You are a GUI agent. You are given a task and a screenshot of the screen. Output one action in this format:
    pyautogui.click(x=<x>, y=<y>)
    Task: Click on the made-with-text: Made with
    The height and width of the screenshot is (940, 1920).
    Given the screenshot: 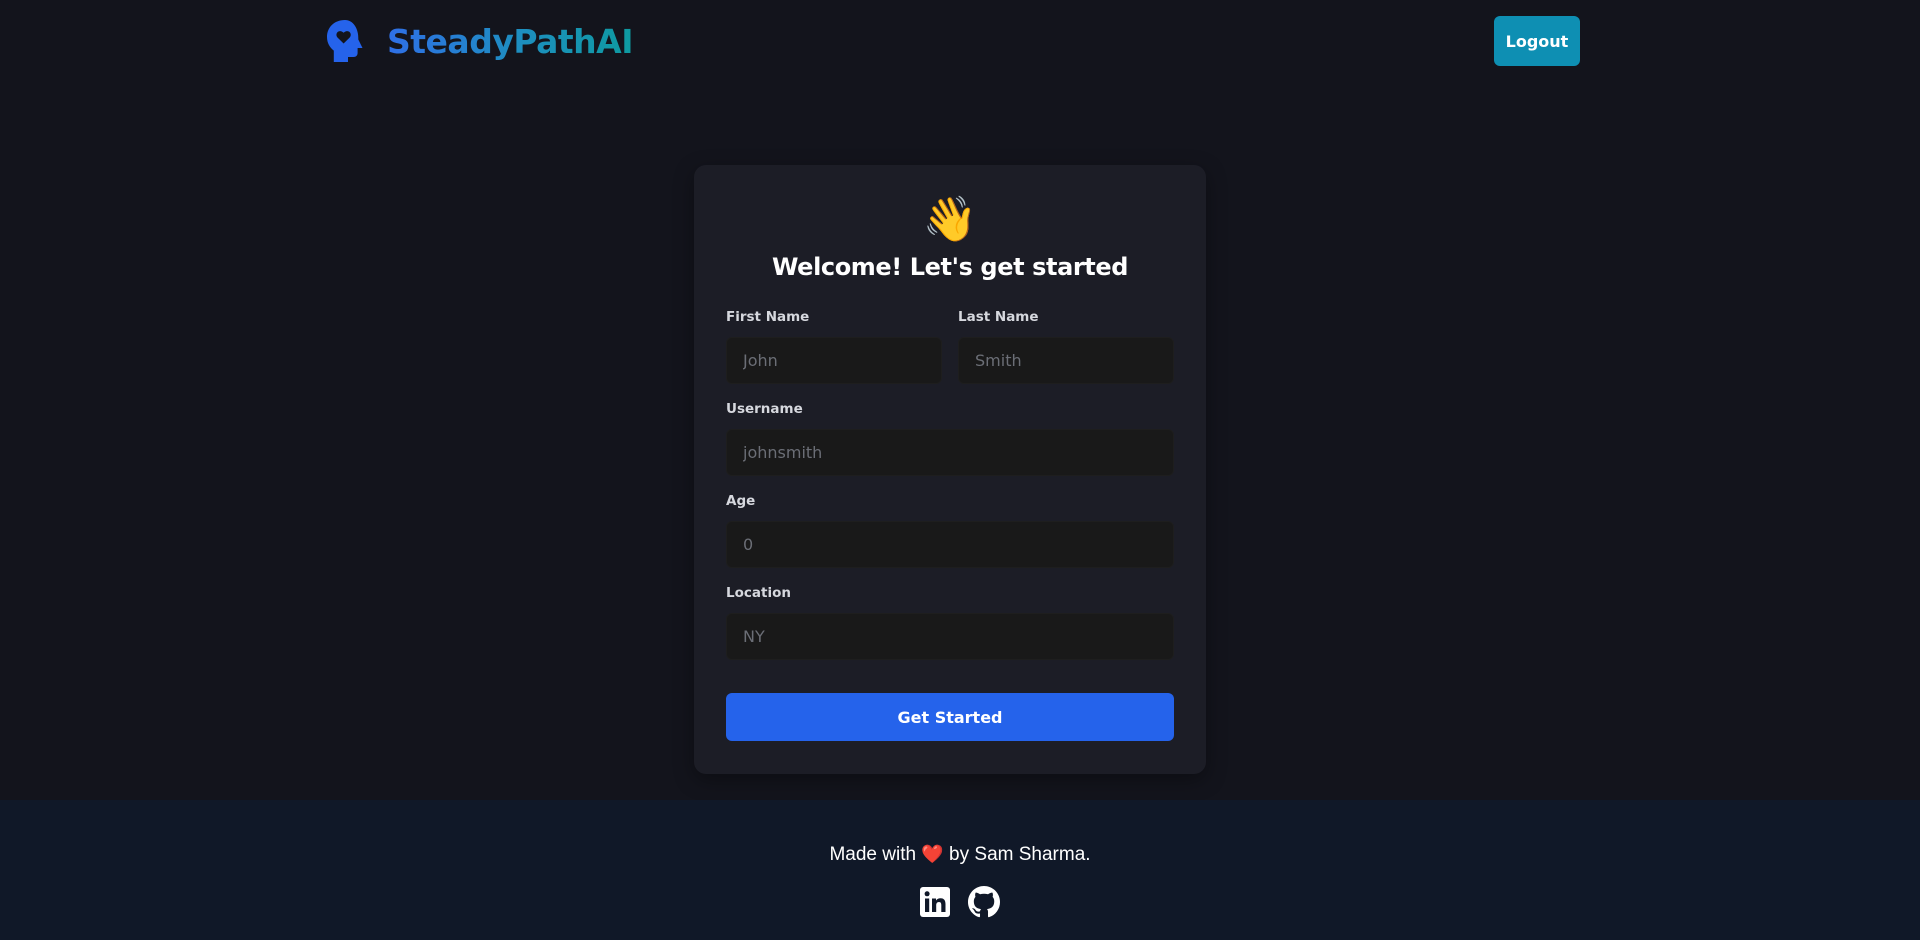 What is the action you would take?
    pyautogui.click(x=873, y=854)
    